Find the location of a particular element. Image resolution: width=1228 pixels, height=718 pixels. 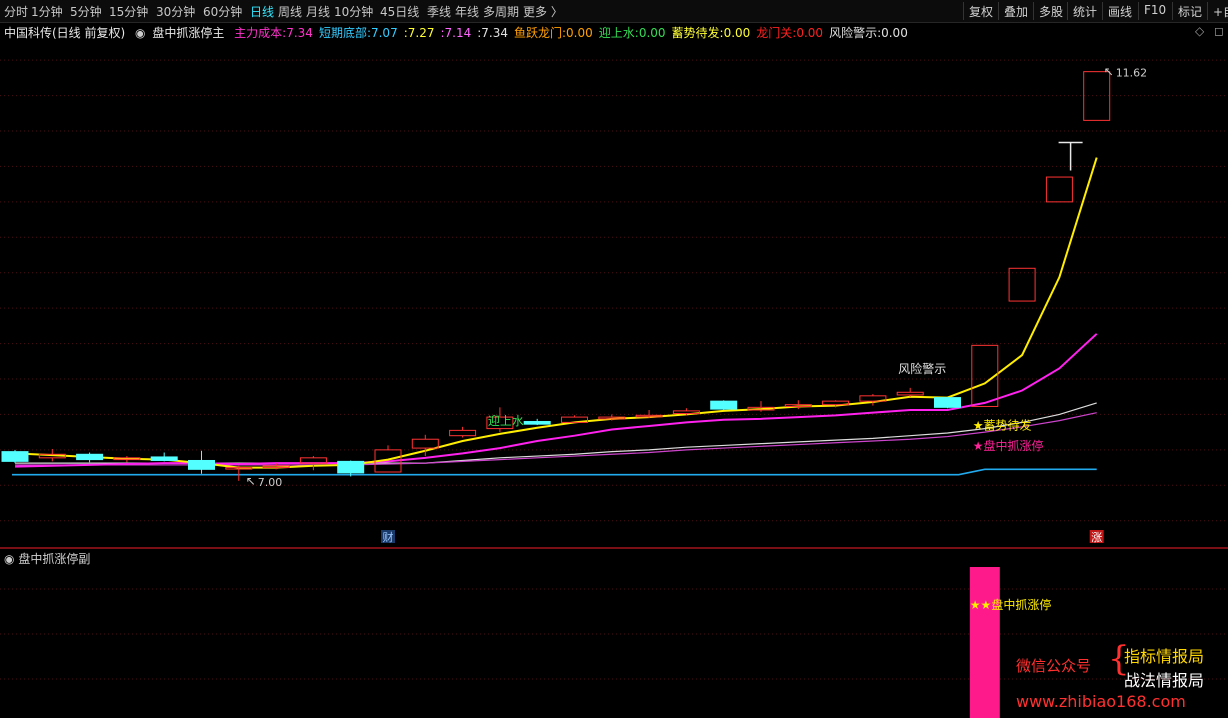

period-tab-13: 多周期 is located at coordinates (501, 11).